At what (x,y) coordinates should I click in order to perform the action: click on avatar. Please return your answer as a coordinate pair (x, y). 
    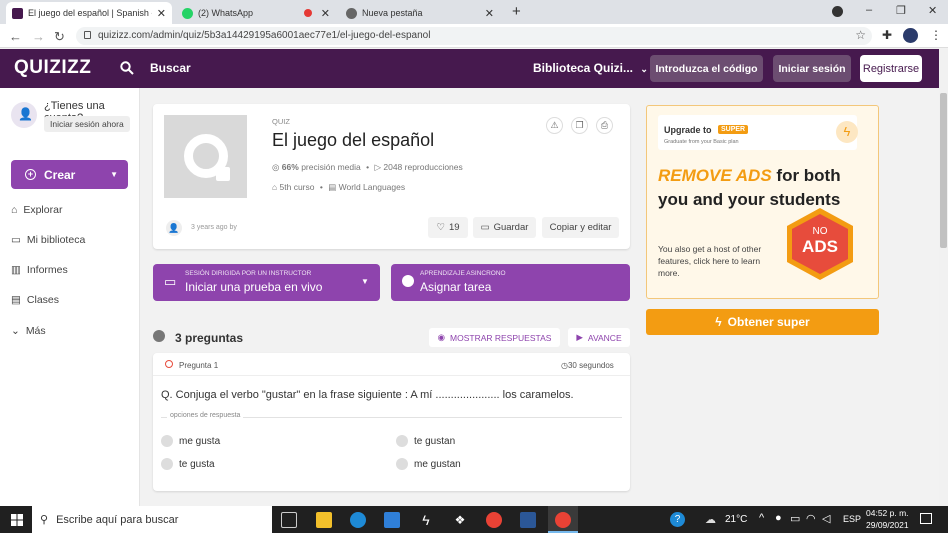
    Looking at the image, I should click on (910, 35).